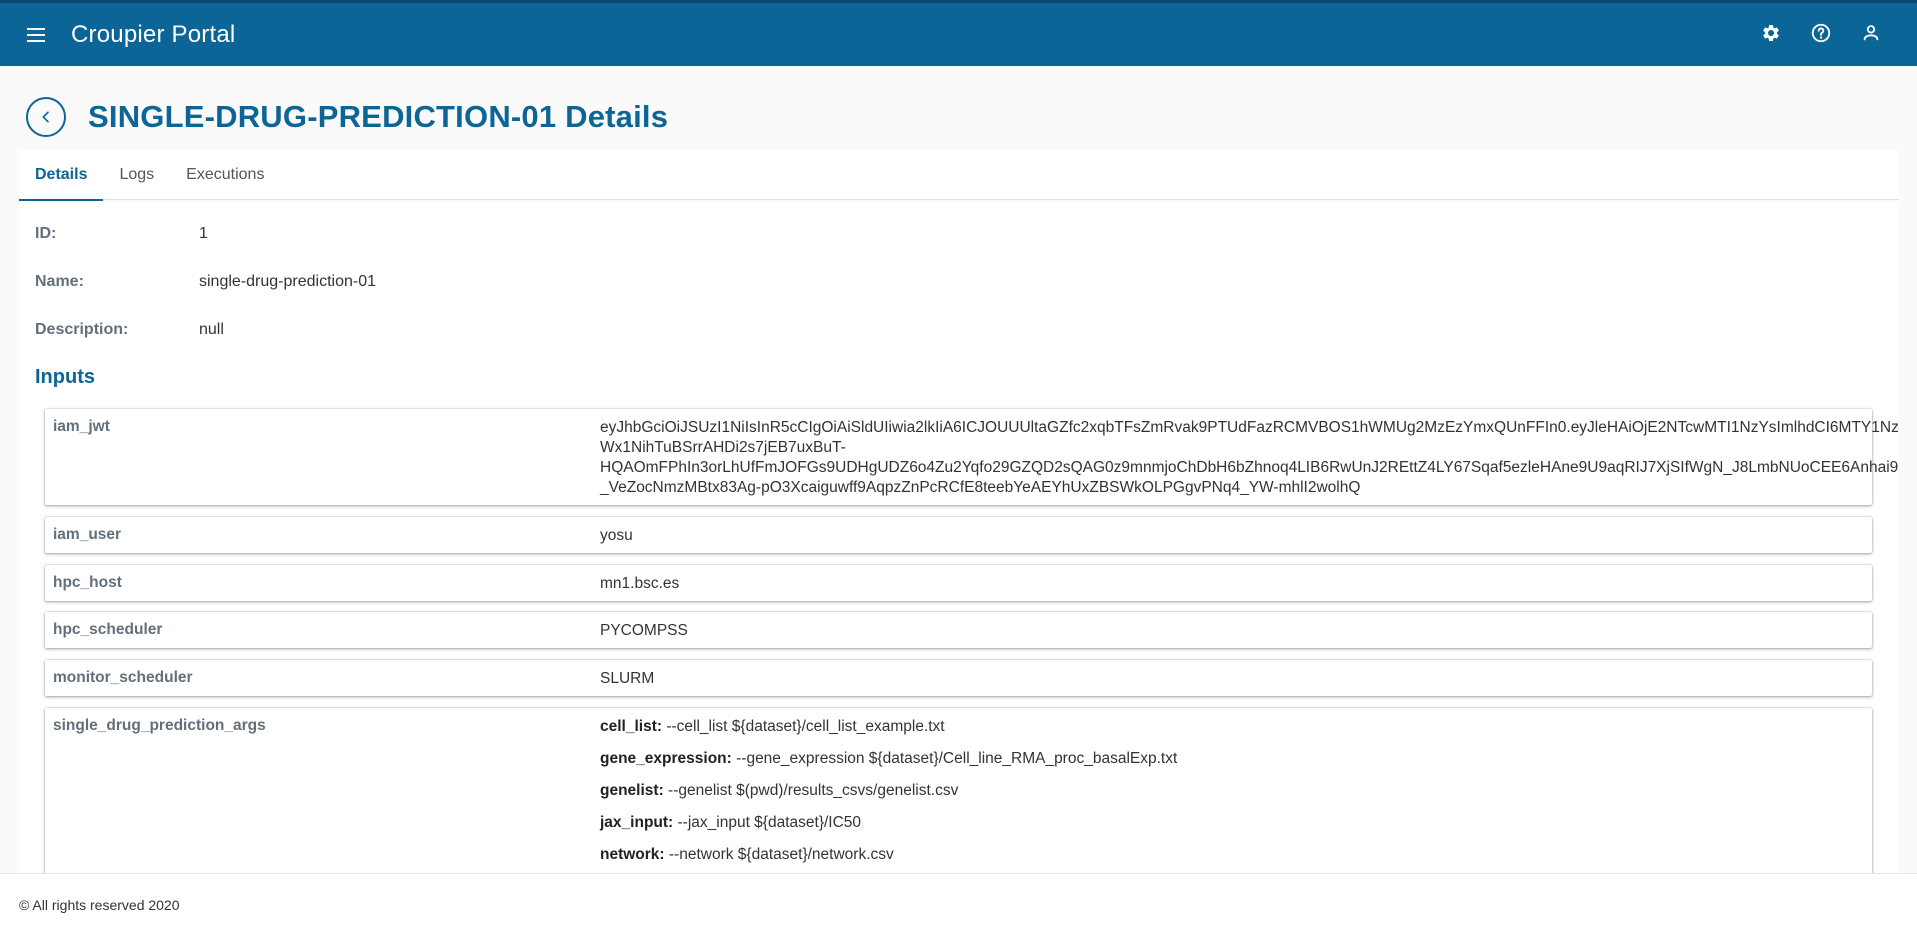  What do you see at coordinates (627, 678) in the screenshot?
I see `input-value: SLURM` at bounding box center [627, 678].